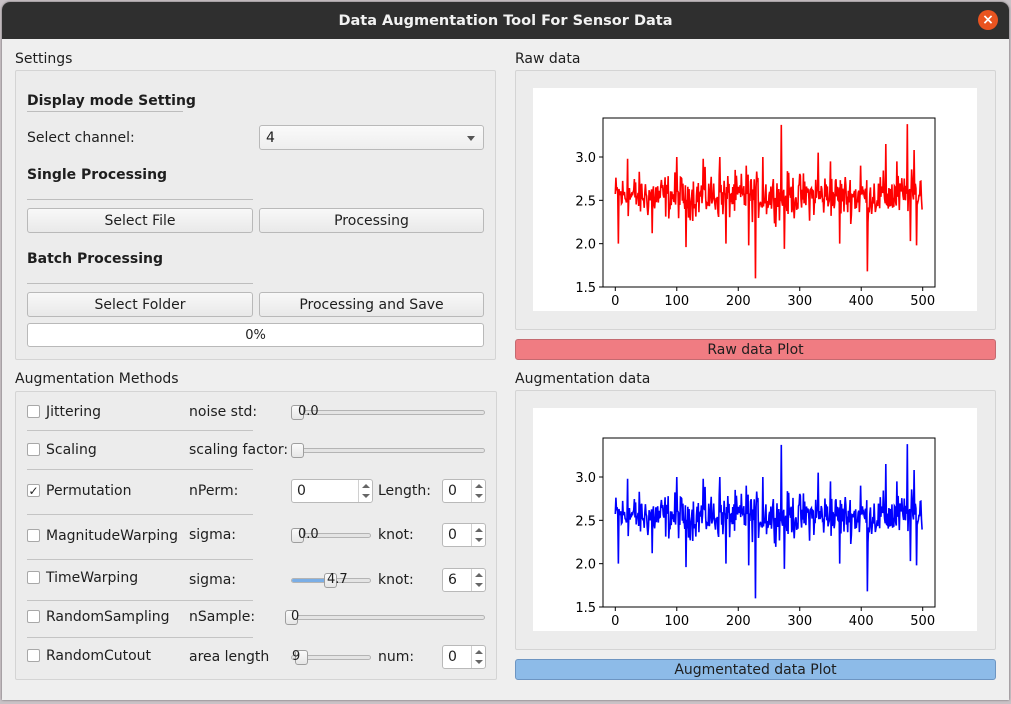  Describe the element at coordinates (214, 491) in the screenshot. I see `nperm-label: nPerm:` at that location.